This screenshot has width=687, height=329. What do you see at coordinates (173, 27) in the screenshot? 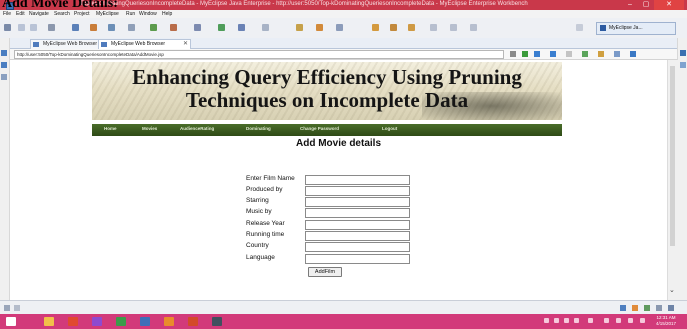
I see `external-tools-icon` at bounding box center [173, 27].